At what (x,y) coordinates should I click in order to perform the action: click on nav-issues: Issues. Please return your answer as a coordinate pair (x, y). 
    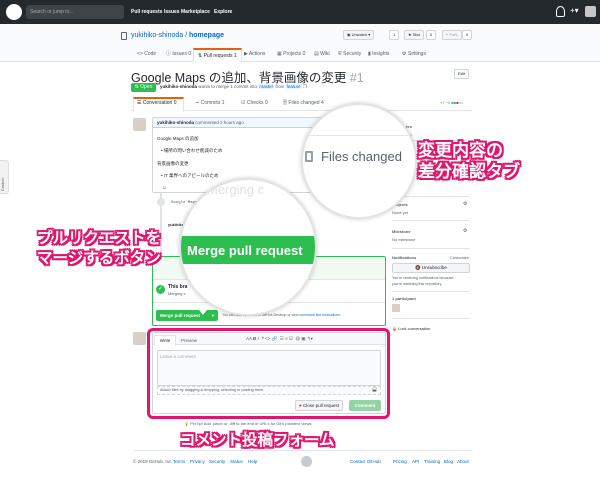
    Looking at the image, I should click on (172, 12).